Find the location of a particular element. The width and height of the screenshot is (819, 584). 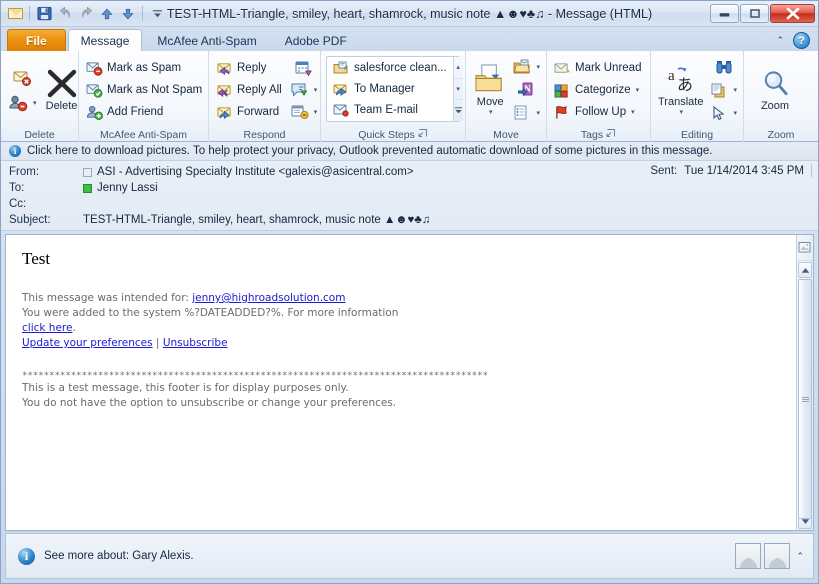

ignore-button is located at coordinates (22, 77).